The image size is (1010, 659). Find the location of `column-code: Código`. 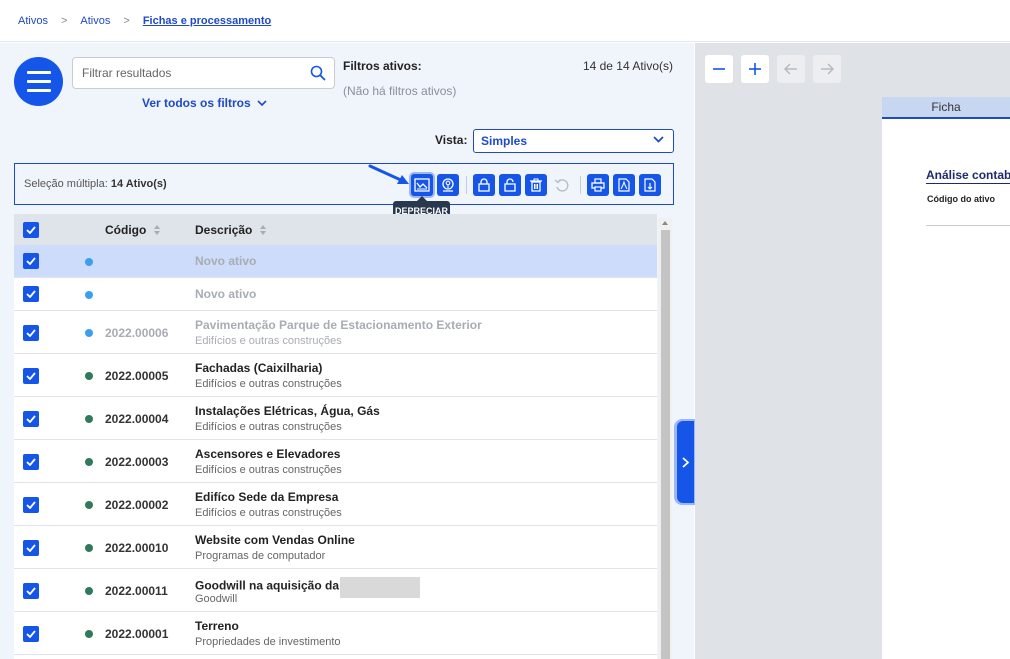

column-code: Código is located at coordinates (133, 230).